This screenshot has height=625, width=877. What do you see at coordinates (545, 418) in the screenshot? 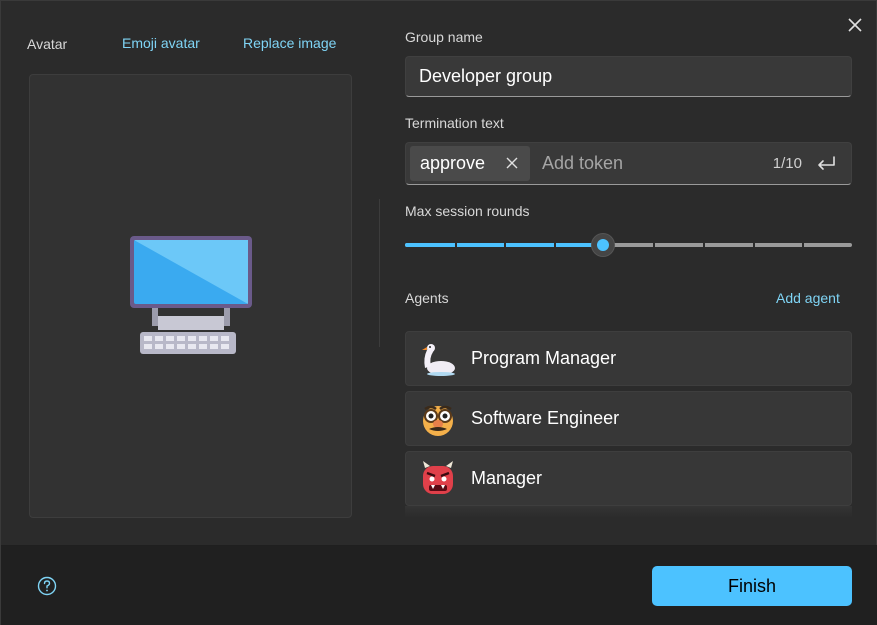
I see `agent-name: Software Engineer` at bounding box center [545, 418].